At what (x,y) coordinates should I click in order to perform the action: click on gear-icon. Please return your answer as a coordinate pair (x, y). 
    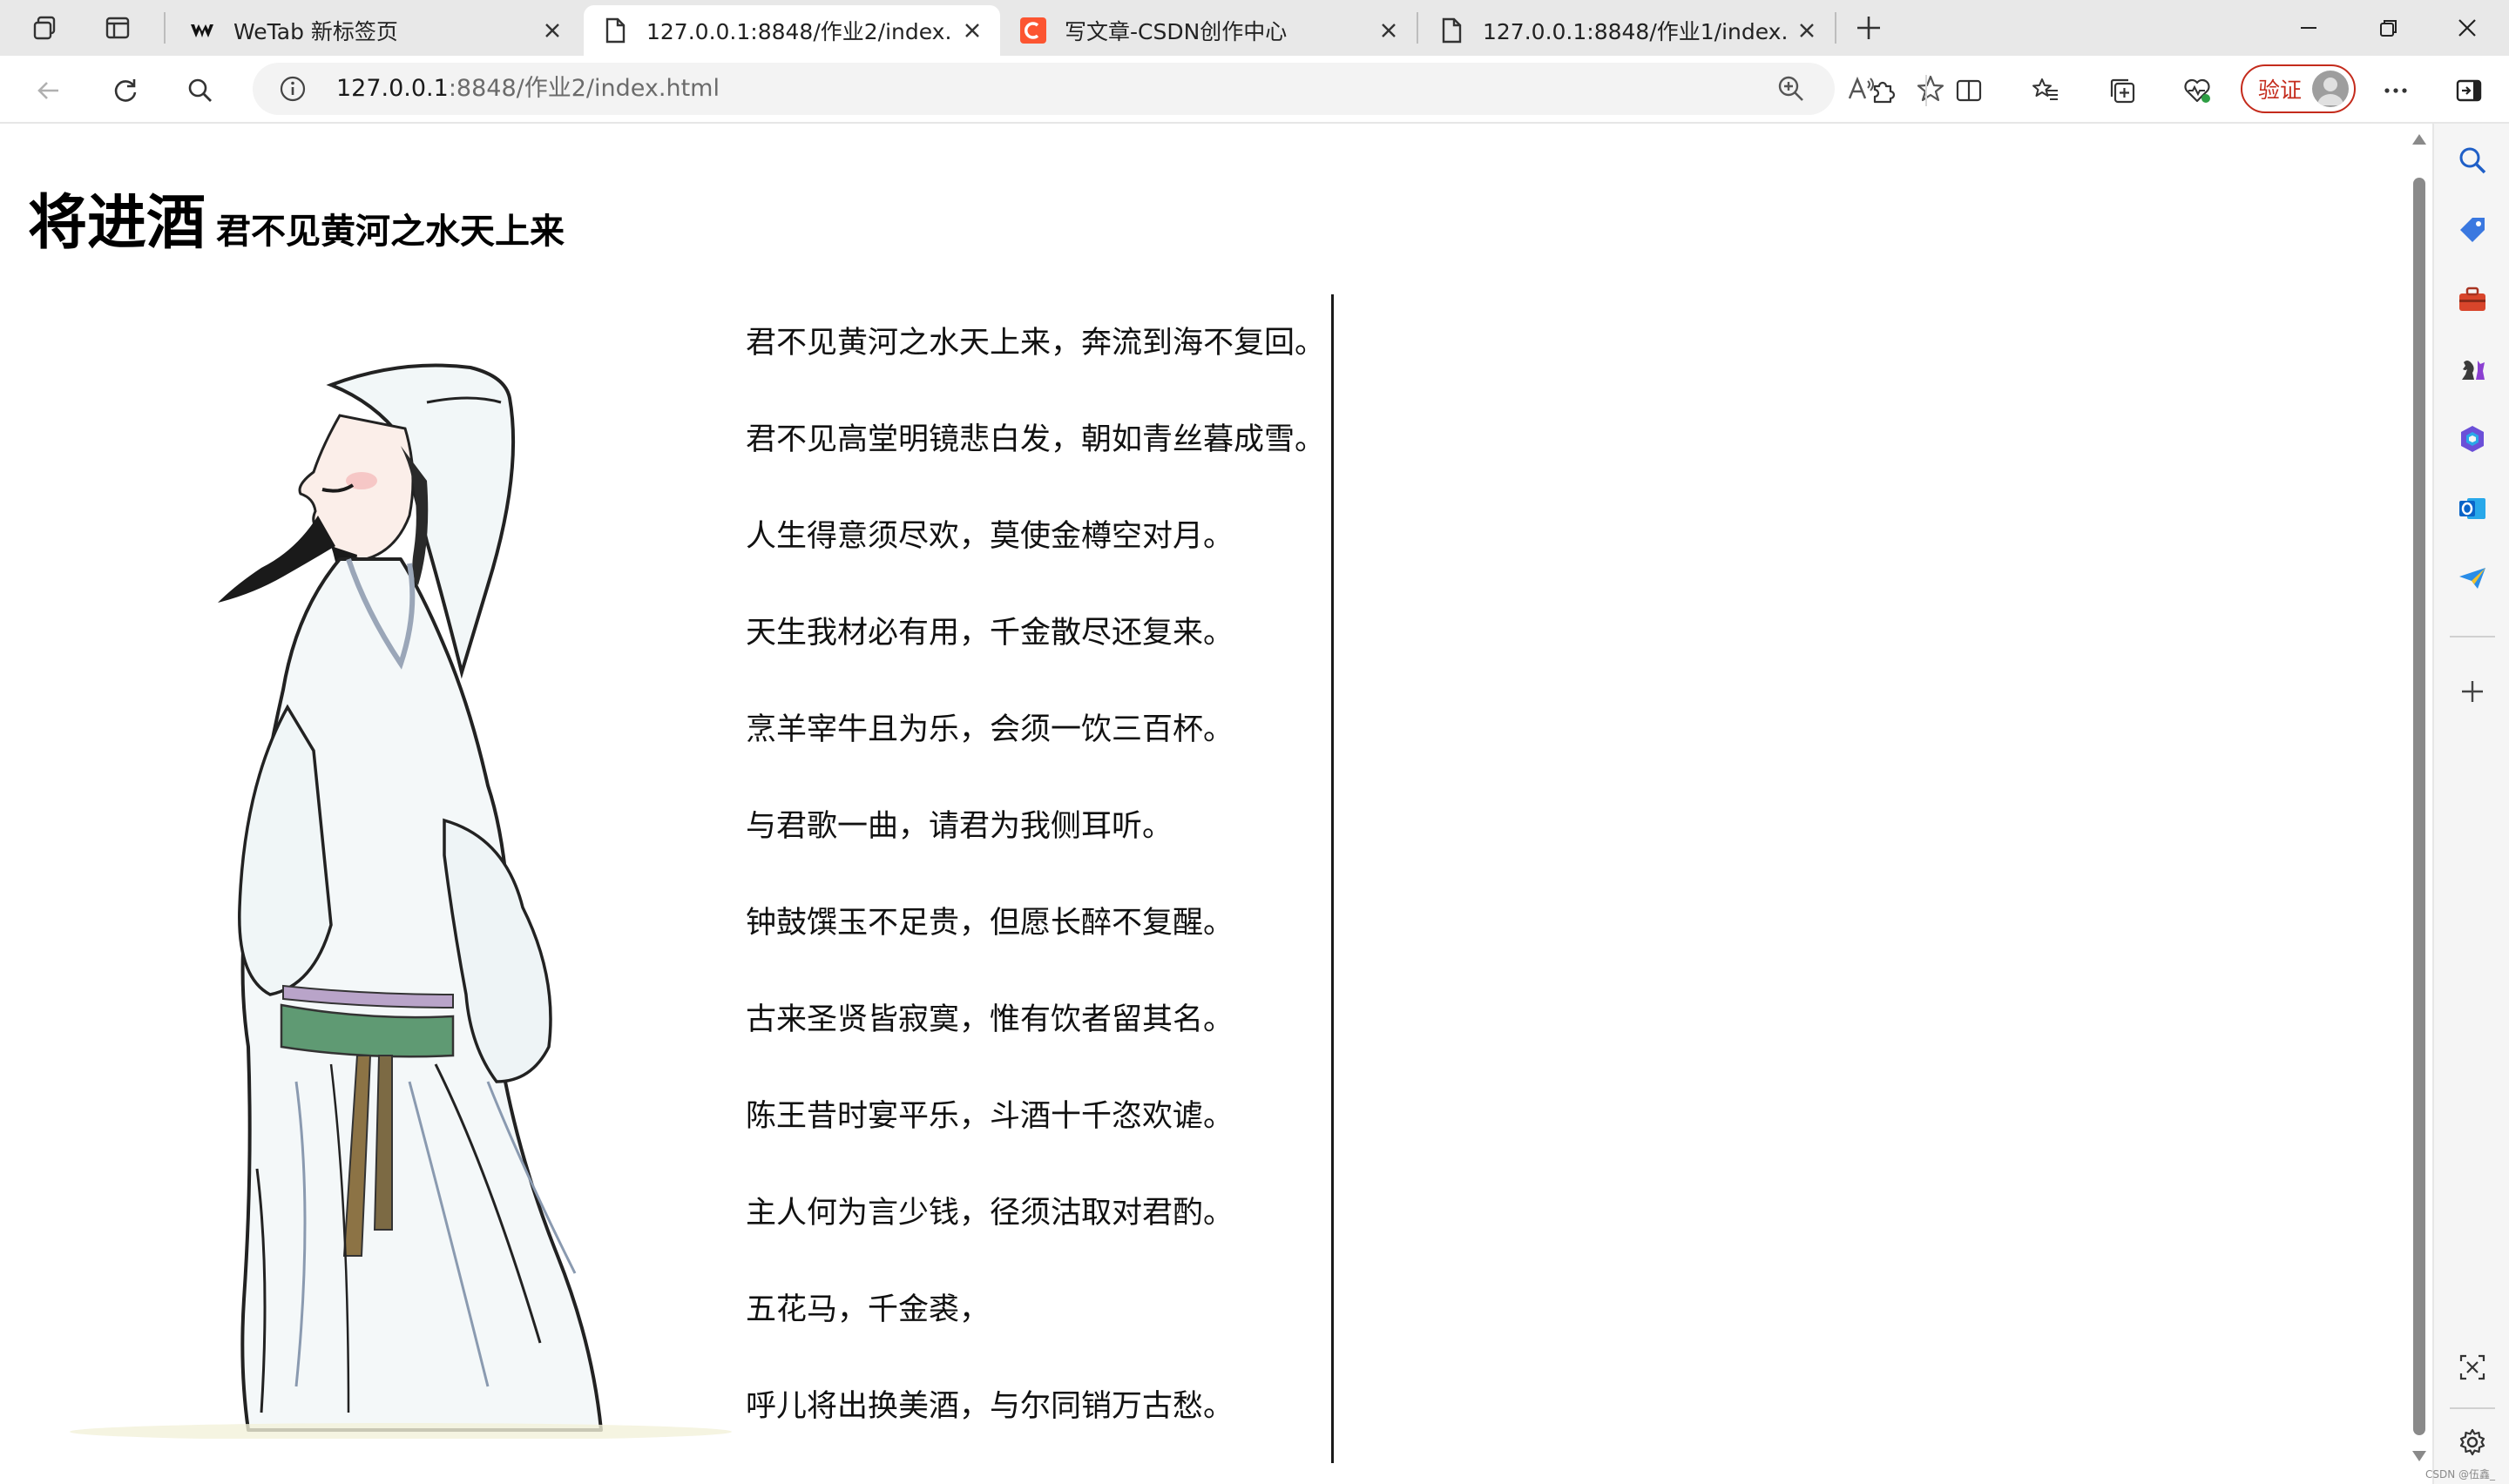
    Looking at the image, I should click on (2472, 1442).